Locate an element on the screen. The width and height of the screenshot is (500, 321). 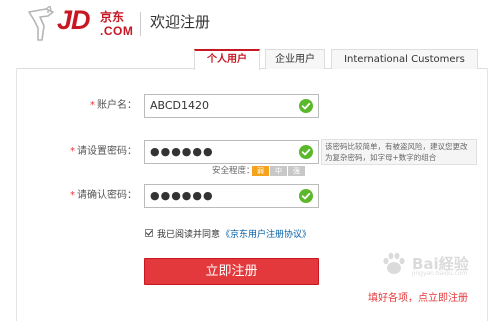
password-label: * 请设置密码： is located at coordinates (103, 151).